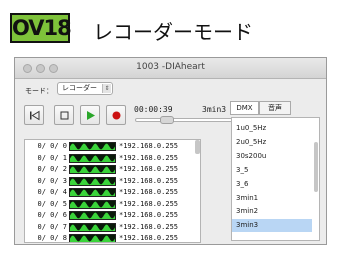 The image size is (349, 262). I want to click on channel-row: 0/ 0/ 4 *192.168.0.255, so click(112, 192).